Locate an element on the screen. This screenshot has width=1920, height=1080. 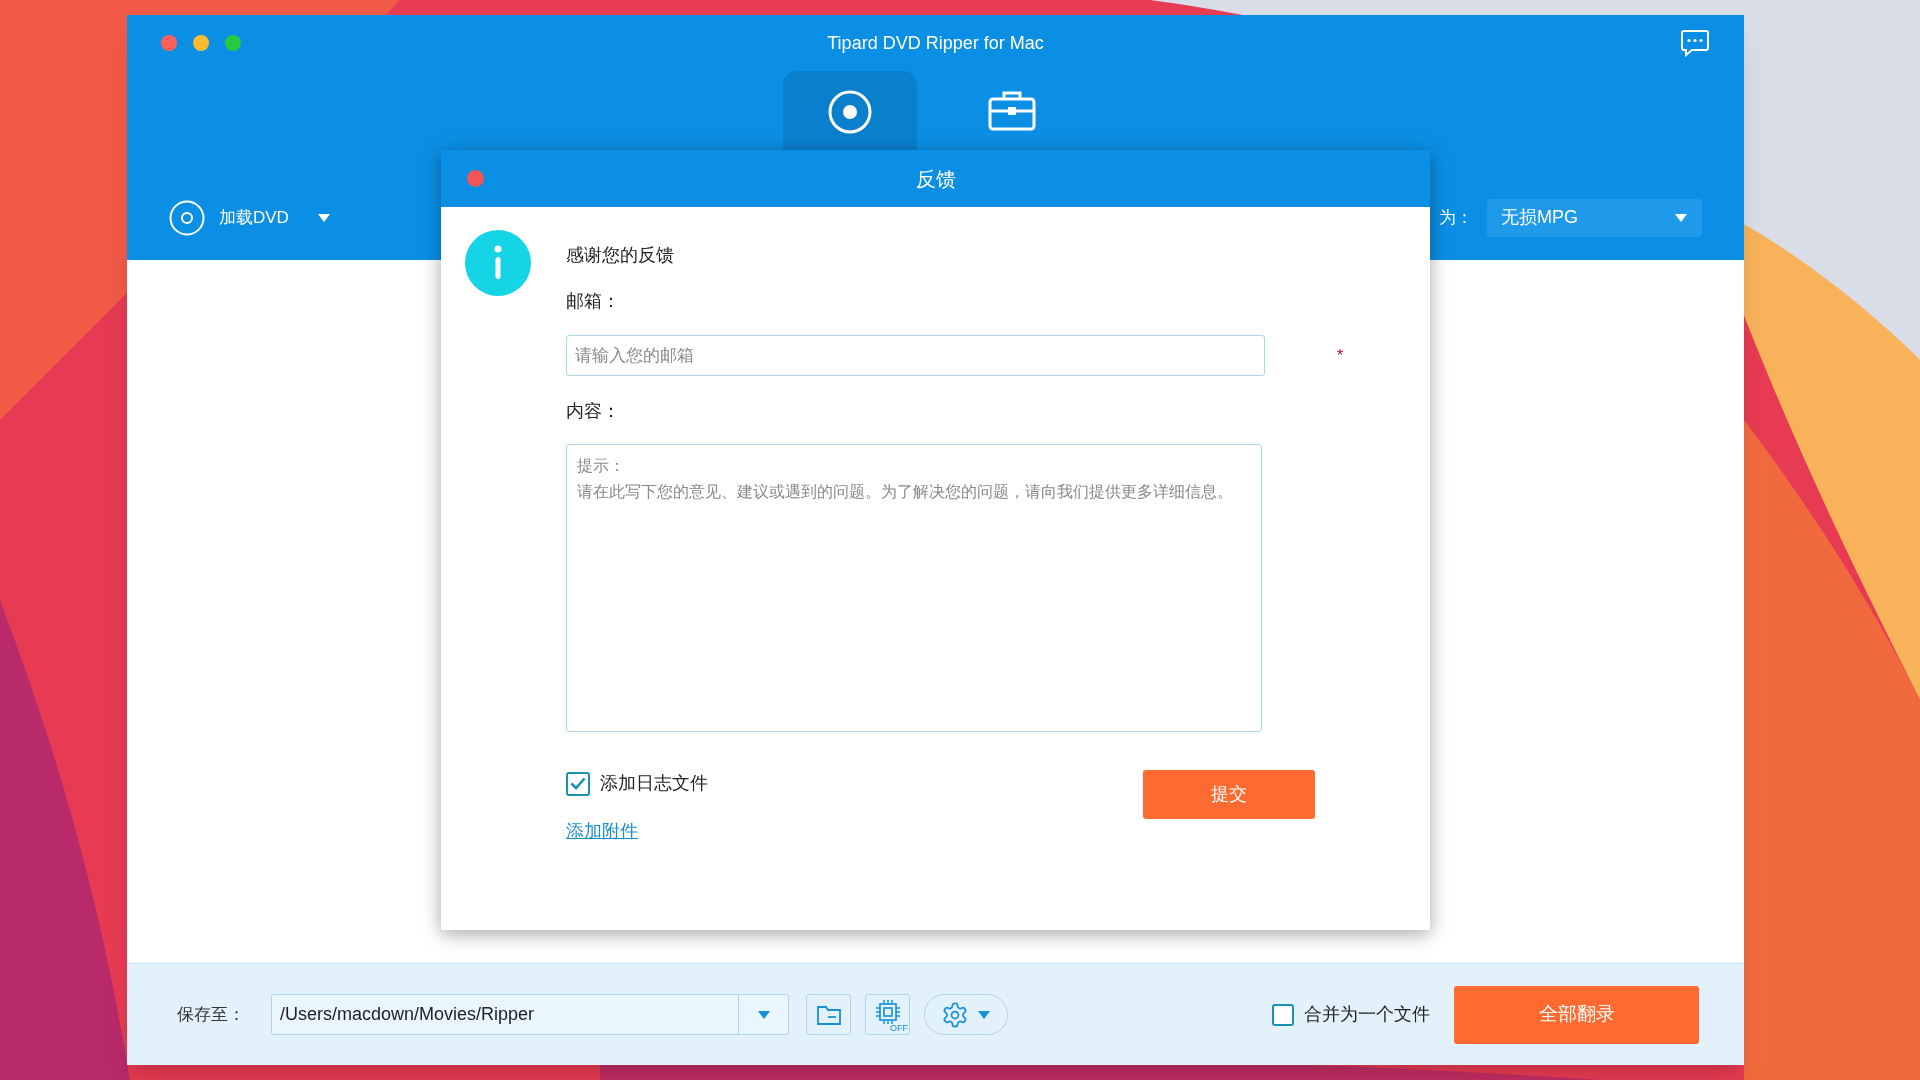
load-dvd-button: 加载DVD is located at coordinates (229, 217).